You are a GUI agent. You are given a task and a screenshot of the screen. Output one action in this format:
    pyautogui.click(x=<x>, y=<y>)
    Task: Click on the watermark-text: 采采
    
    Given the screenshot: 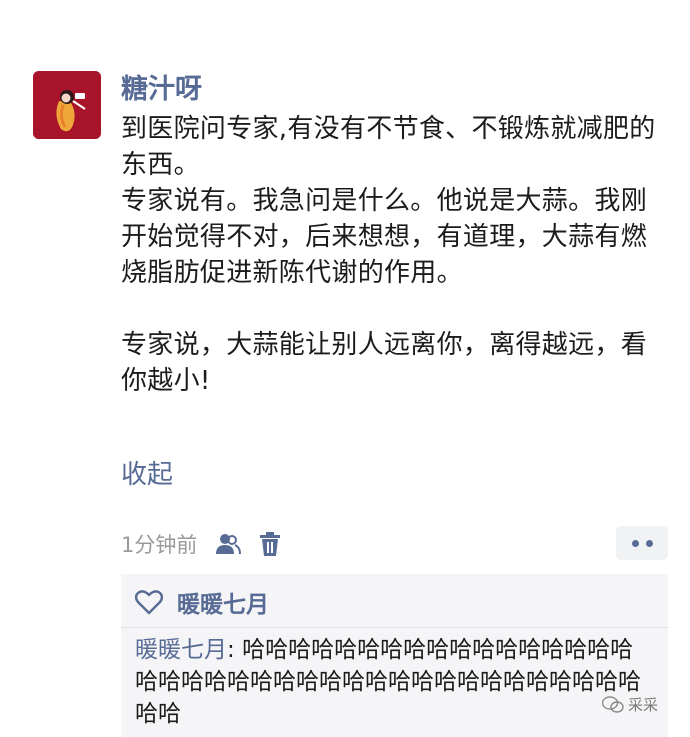 What is the action you would take?
    pyautogui.click(x=643, y=705)
    